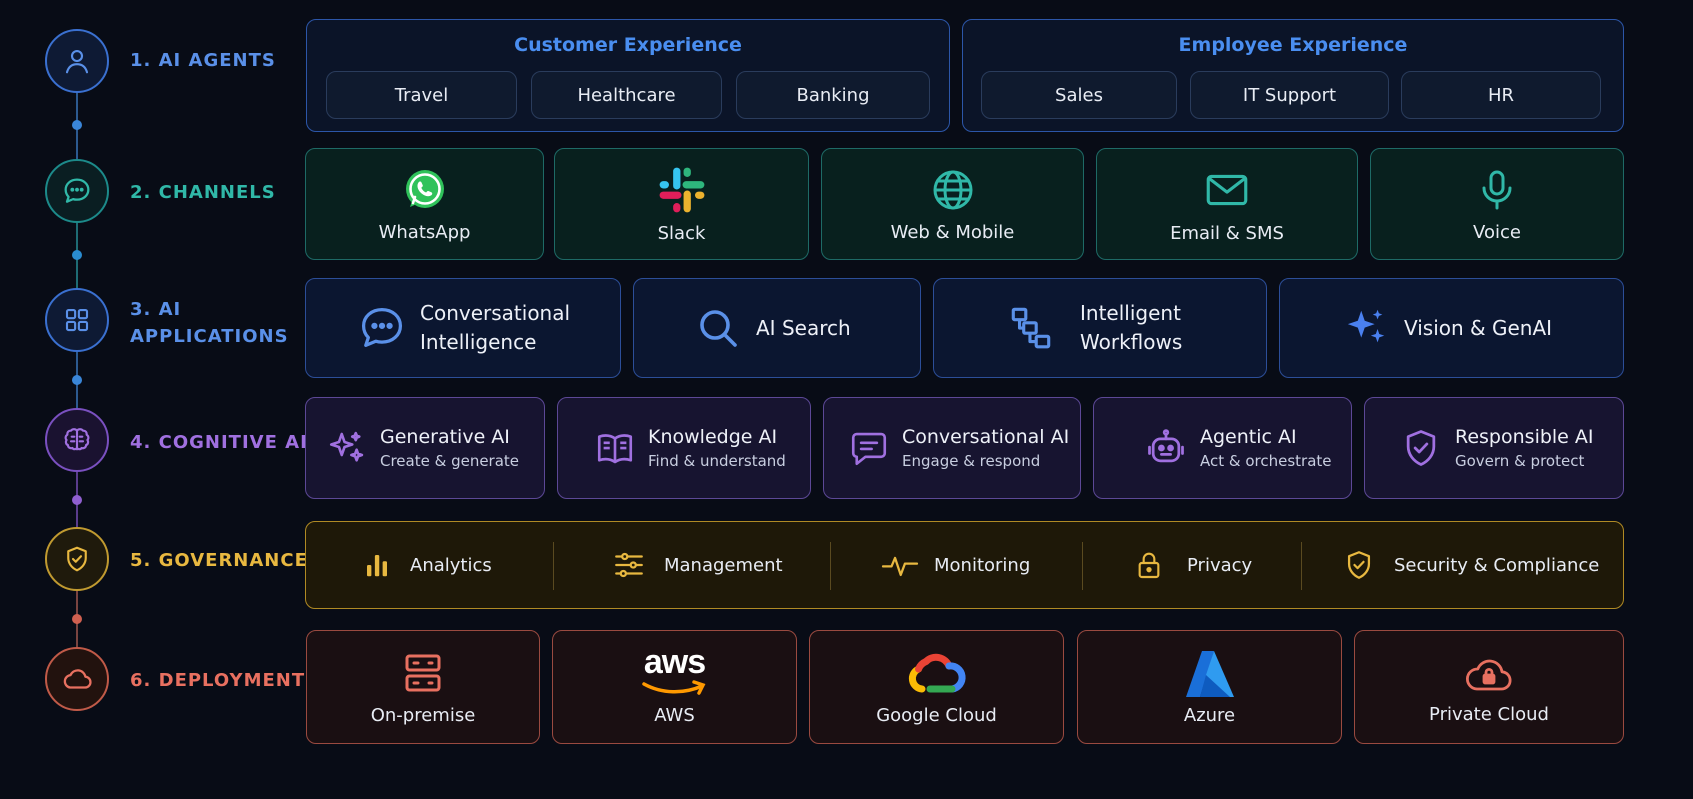 The width and height of the screenshot is (1693, 799). I want to click on cognitive-subtitle: Engage & respond, so click(971, 461).